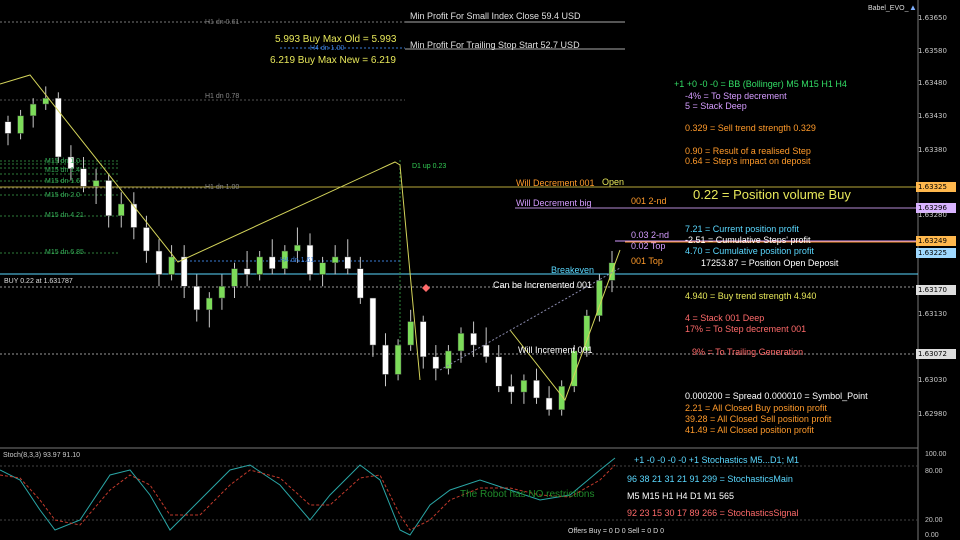 The height and width of the screenshot is (540, 960). I want to click on level-label-m15-dn-16: M15 dn 1.6, so click(63, 181).